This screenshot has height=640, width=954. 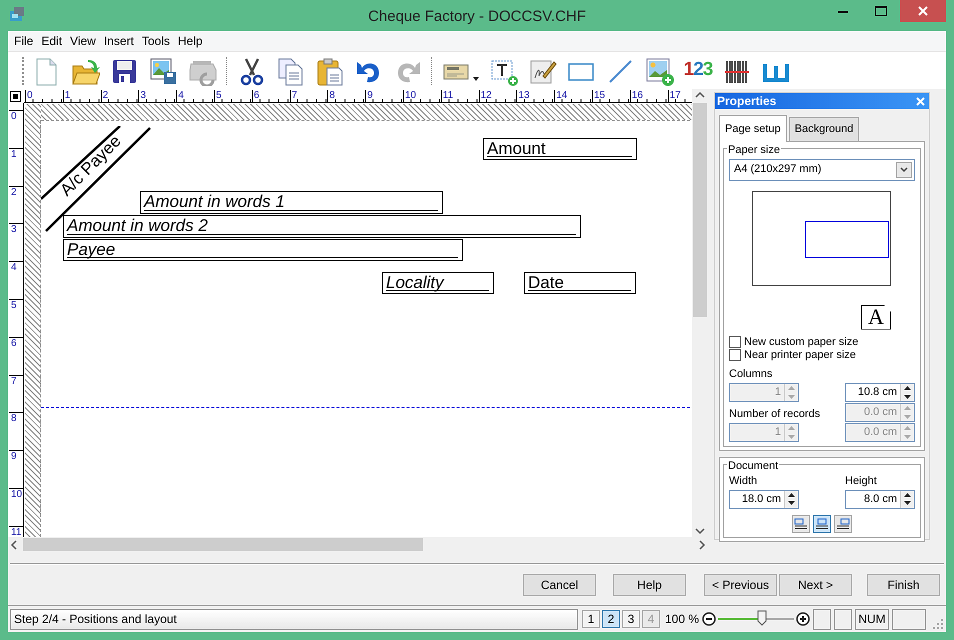 I want to click on menu-item: Help, so click(x=190, y=41).